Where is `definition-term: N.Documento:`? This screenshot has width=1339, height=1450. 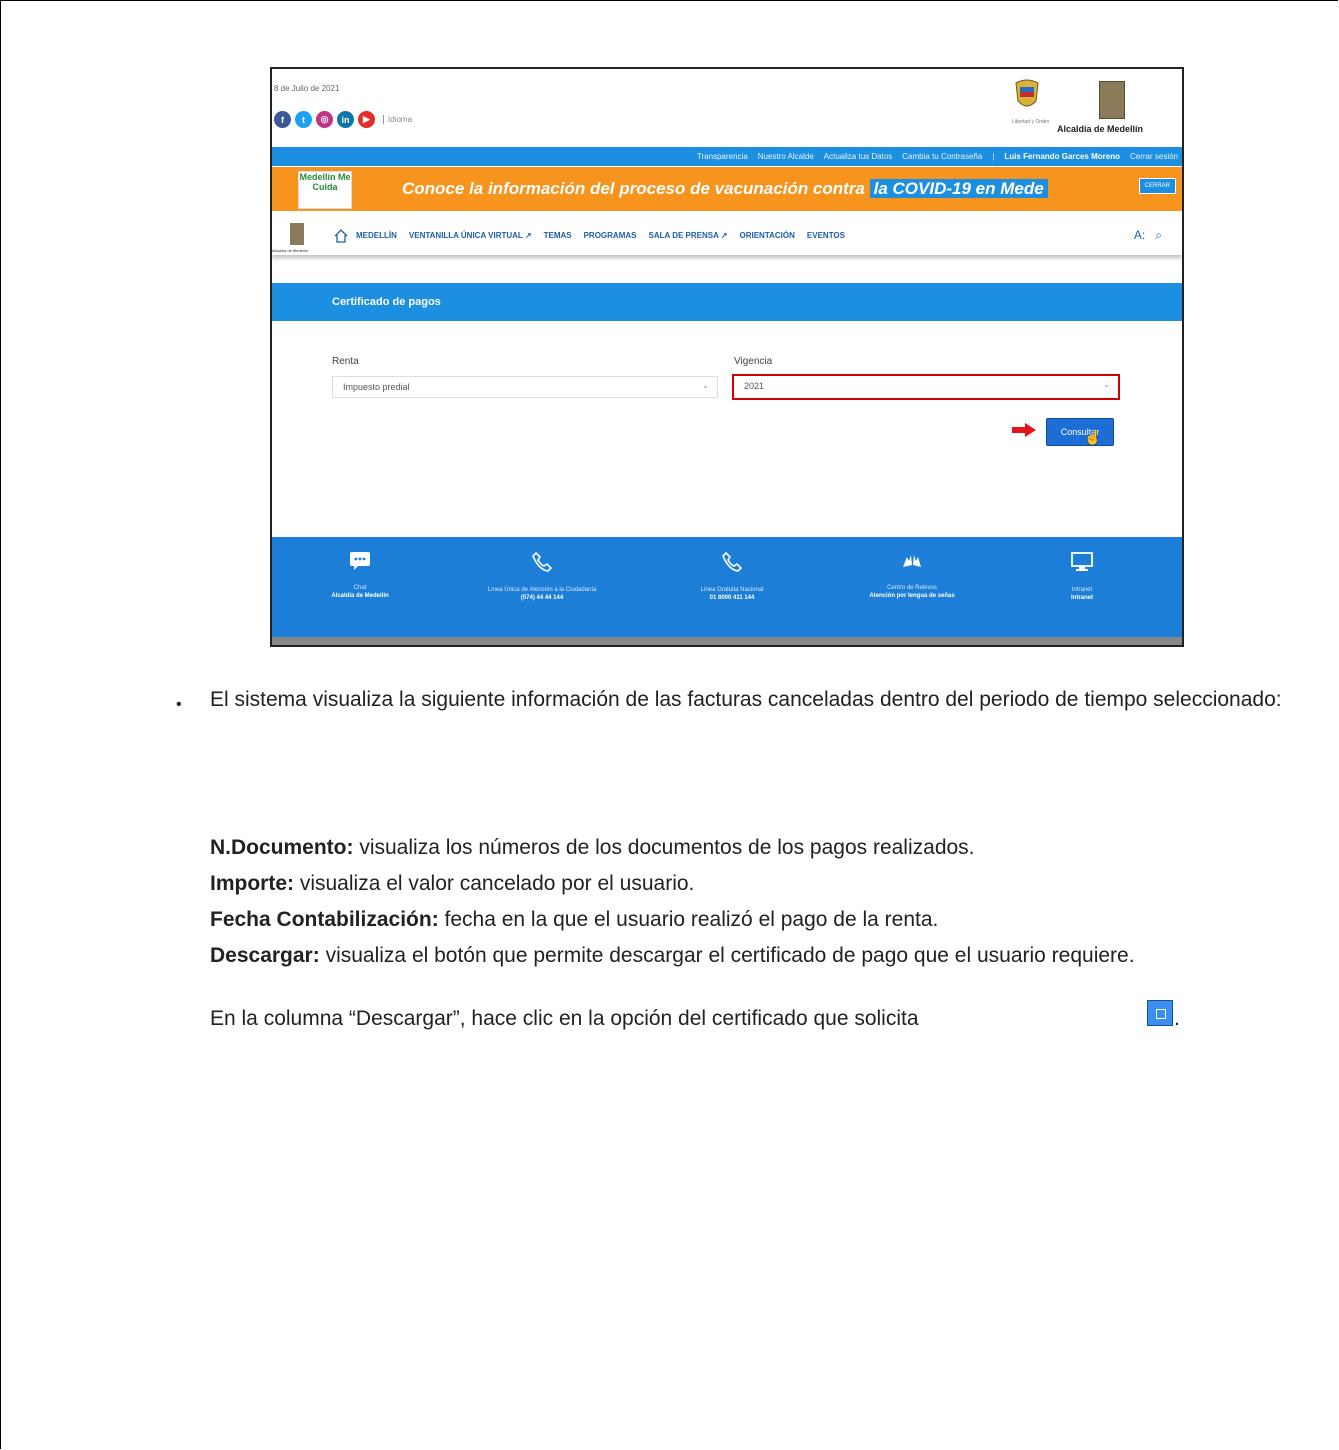
definition-term: N.Documento: is located at coordinates (282, 847).